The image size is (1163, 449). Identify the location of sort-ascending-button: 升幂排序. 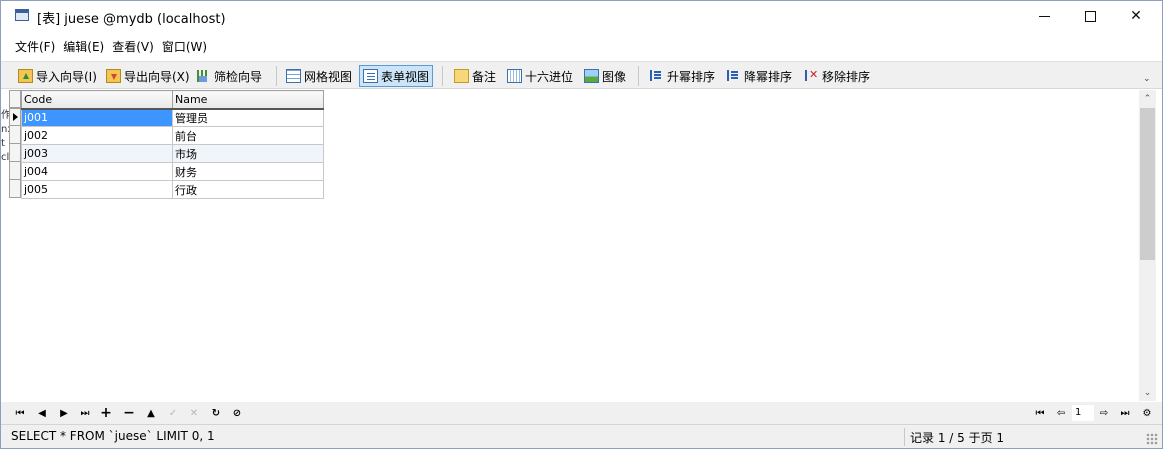
(682, 76).